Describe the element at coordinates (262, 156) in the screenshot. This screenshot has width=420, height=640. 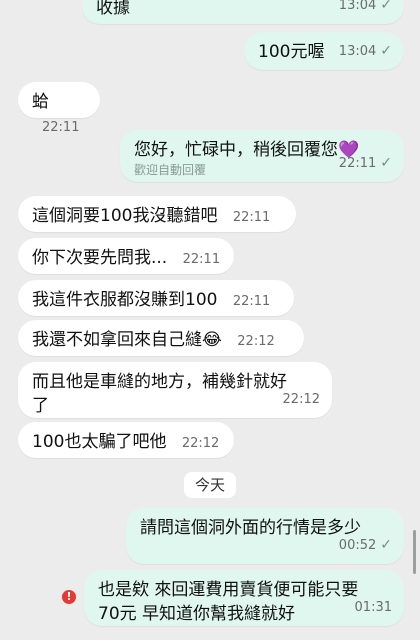
I see `outgoing-message: 您好，忙碌中，稍後回覆您💜 歡迎自動回覆 22:11 ✓` at that location.